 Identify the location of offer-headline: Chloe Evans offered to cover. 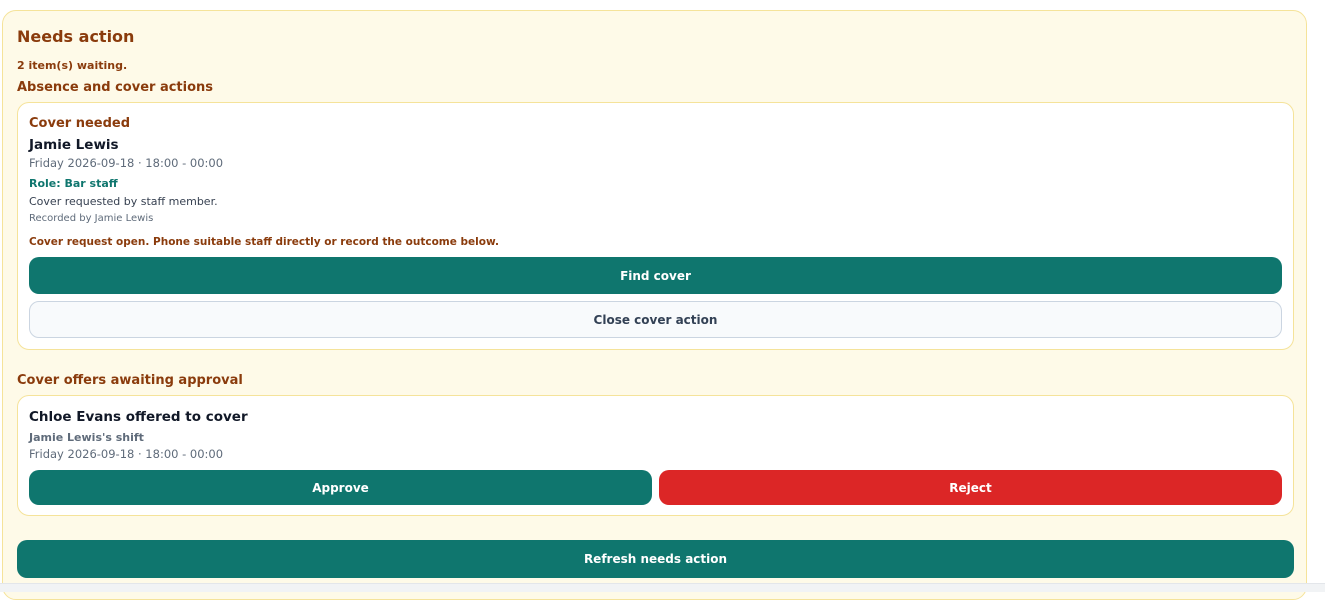
(138, 417).